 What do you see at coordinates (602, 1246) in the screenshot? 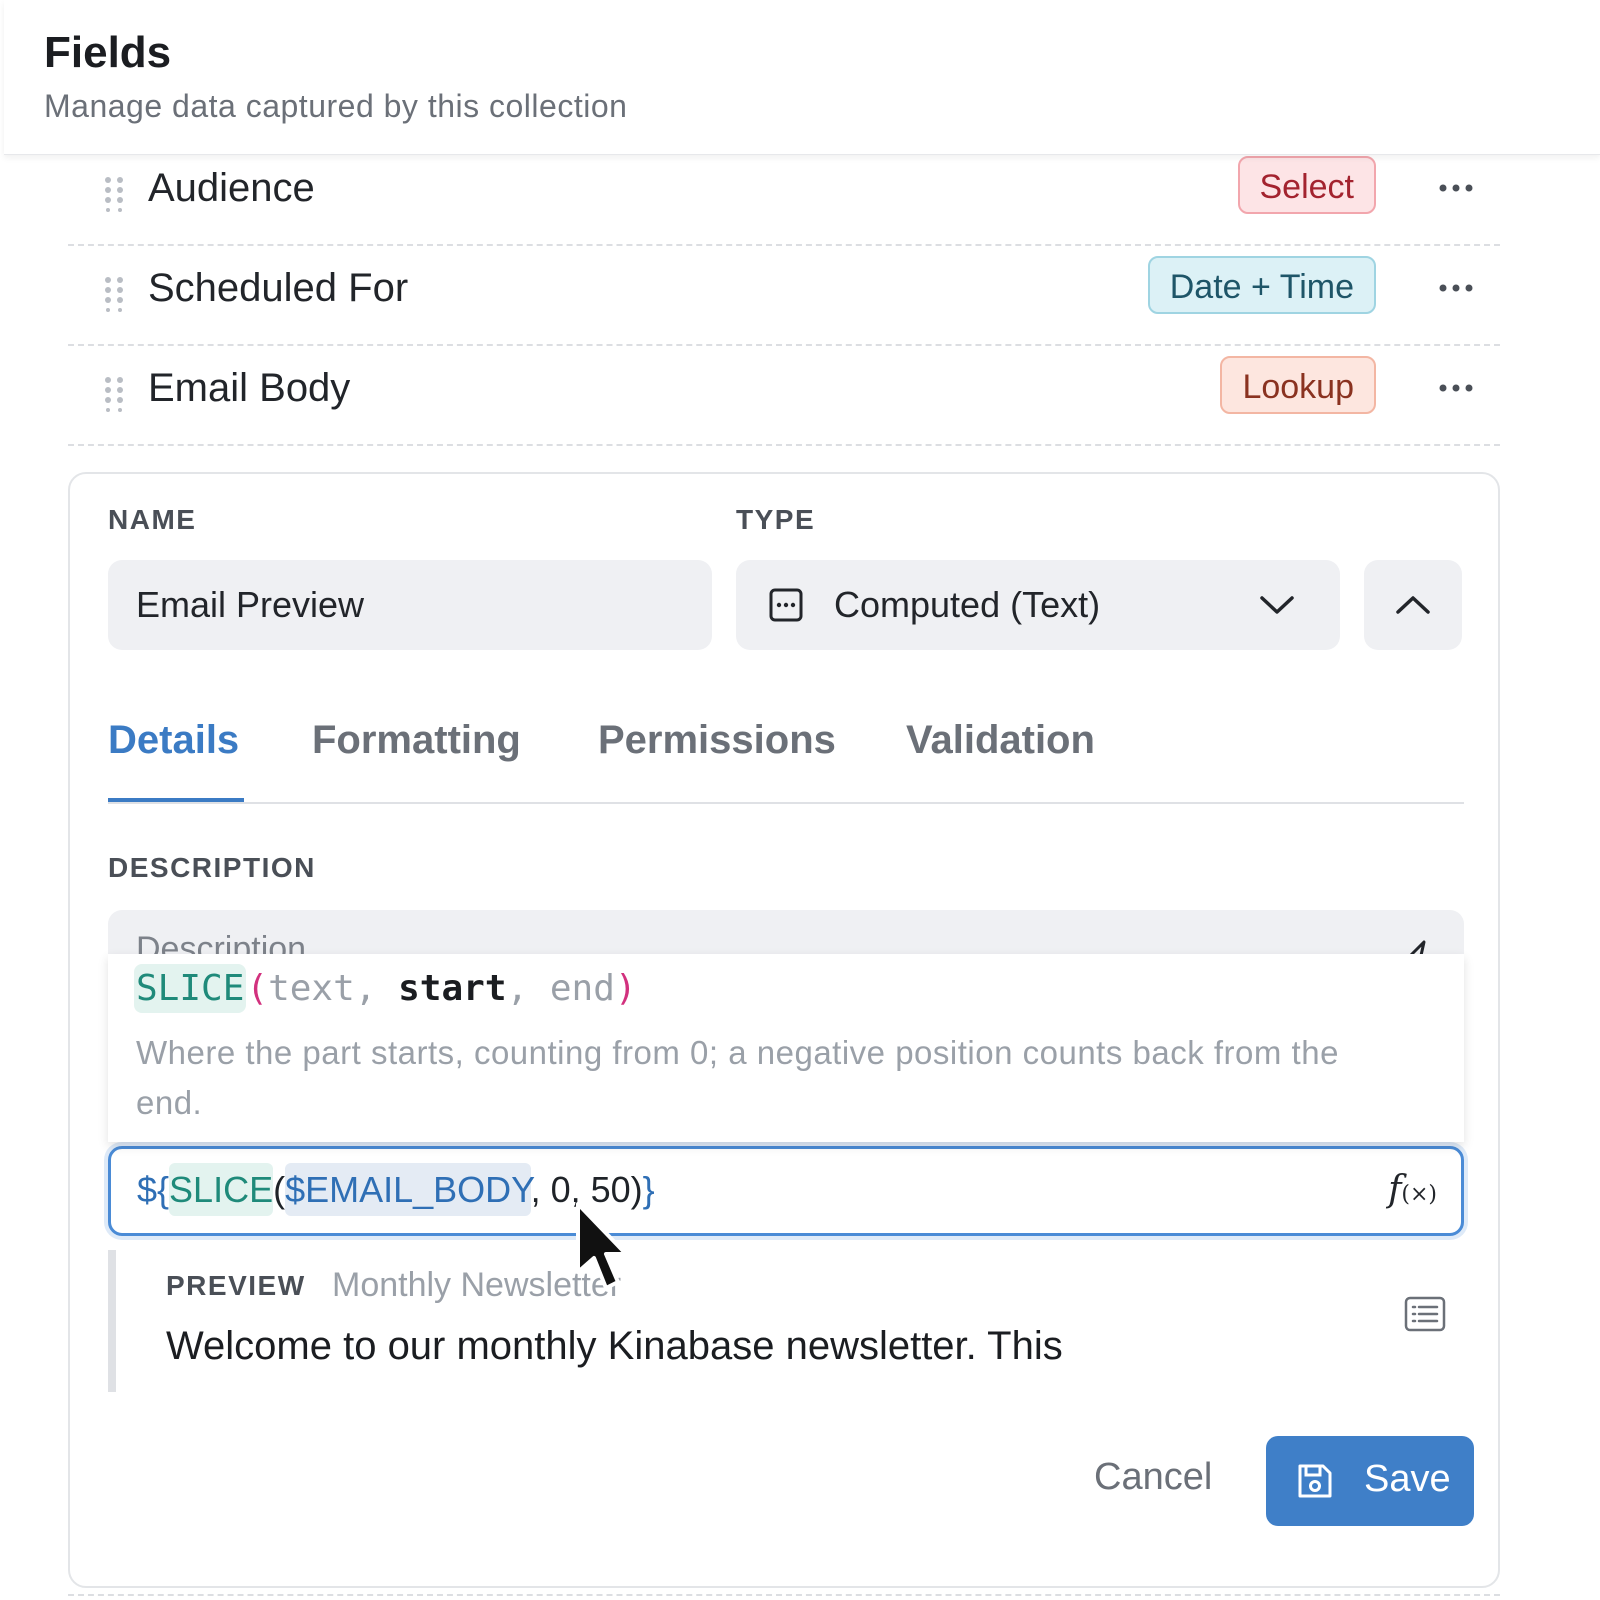
I see `mouse-pointer-icon` at bounding box center [602, 1246].